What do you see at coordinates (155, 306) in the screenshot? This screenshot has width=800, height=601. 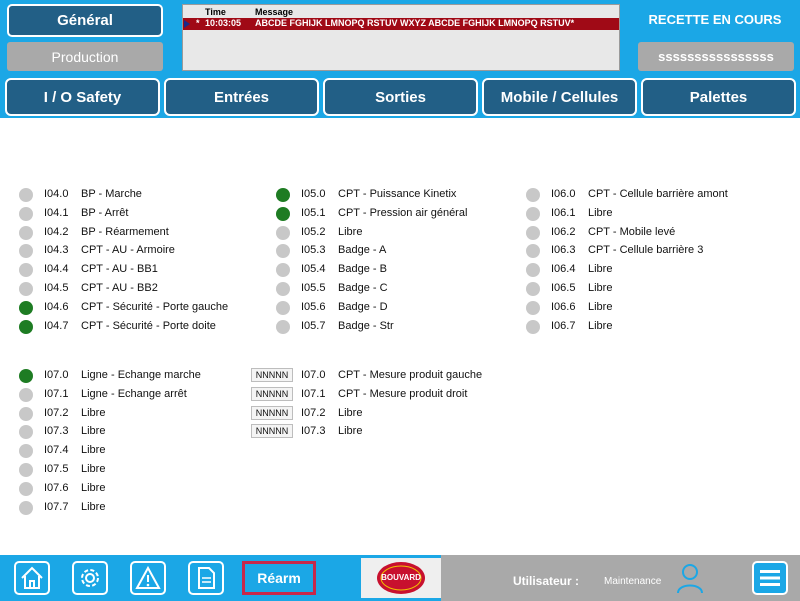 I see `io-label: CPT - Sécurité - Porte gauche` at bounding box center [155, 306].